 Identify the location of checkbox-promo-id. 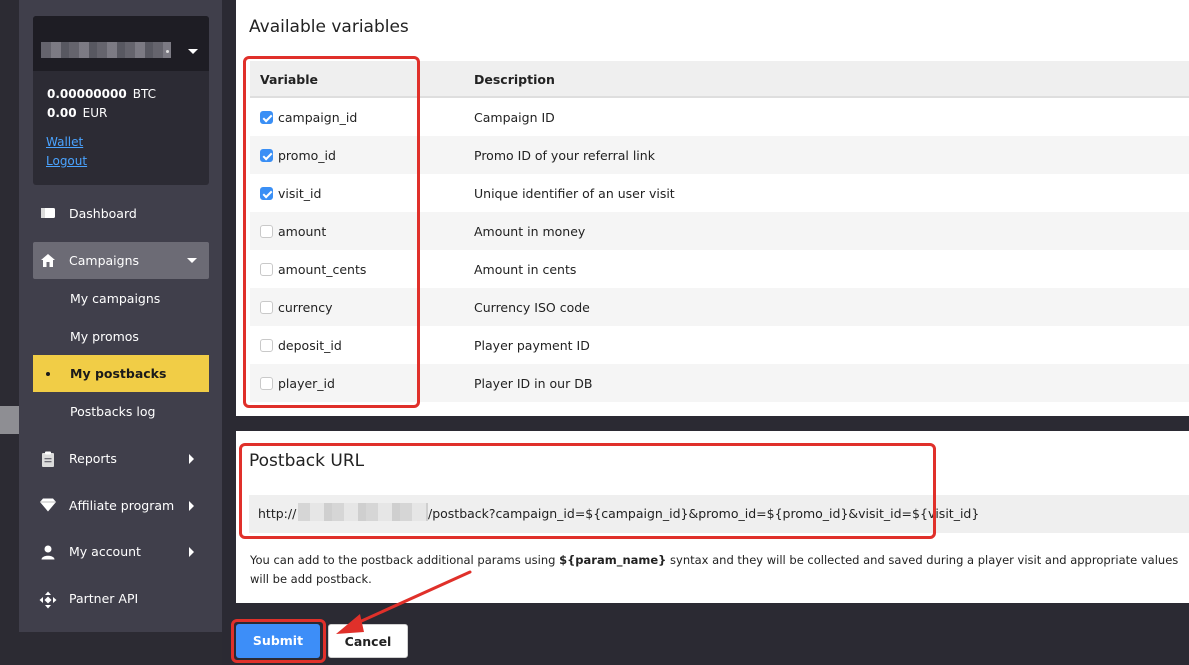
(266, 155).